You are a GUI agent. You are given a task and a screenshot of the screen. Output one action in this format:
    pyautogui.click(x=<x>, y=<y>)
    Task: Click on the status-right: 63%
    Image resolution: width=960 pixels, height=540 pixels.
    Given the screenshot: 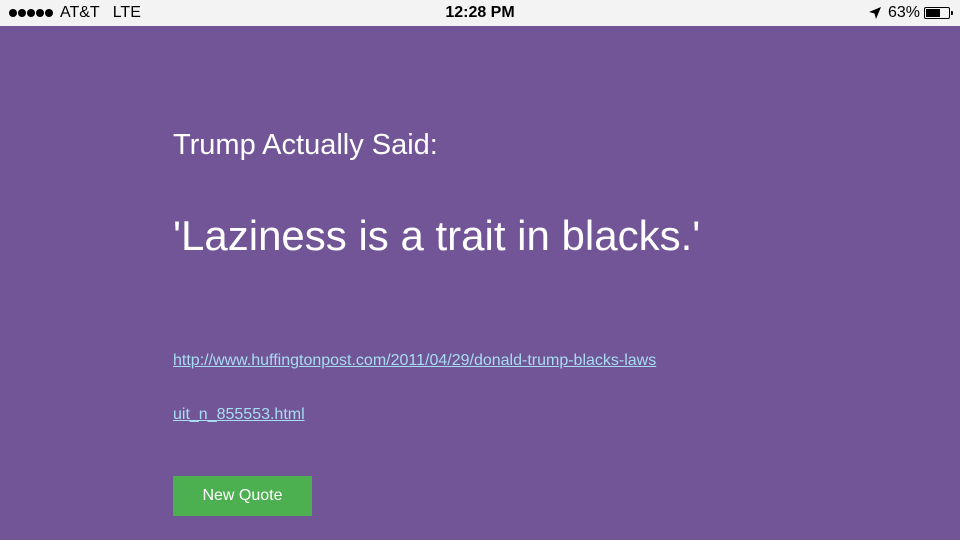 What is the action you would take?
    pyautogui.click(x=910, y=13)
    